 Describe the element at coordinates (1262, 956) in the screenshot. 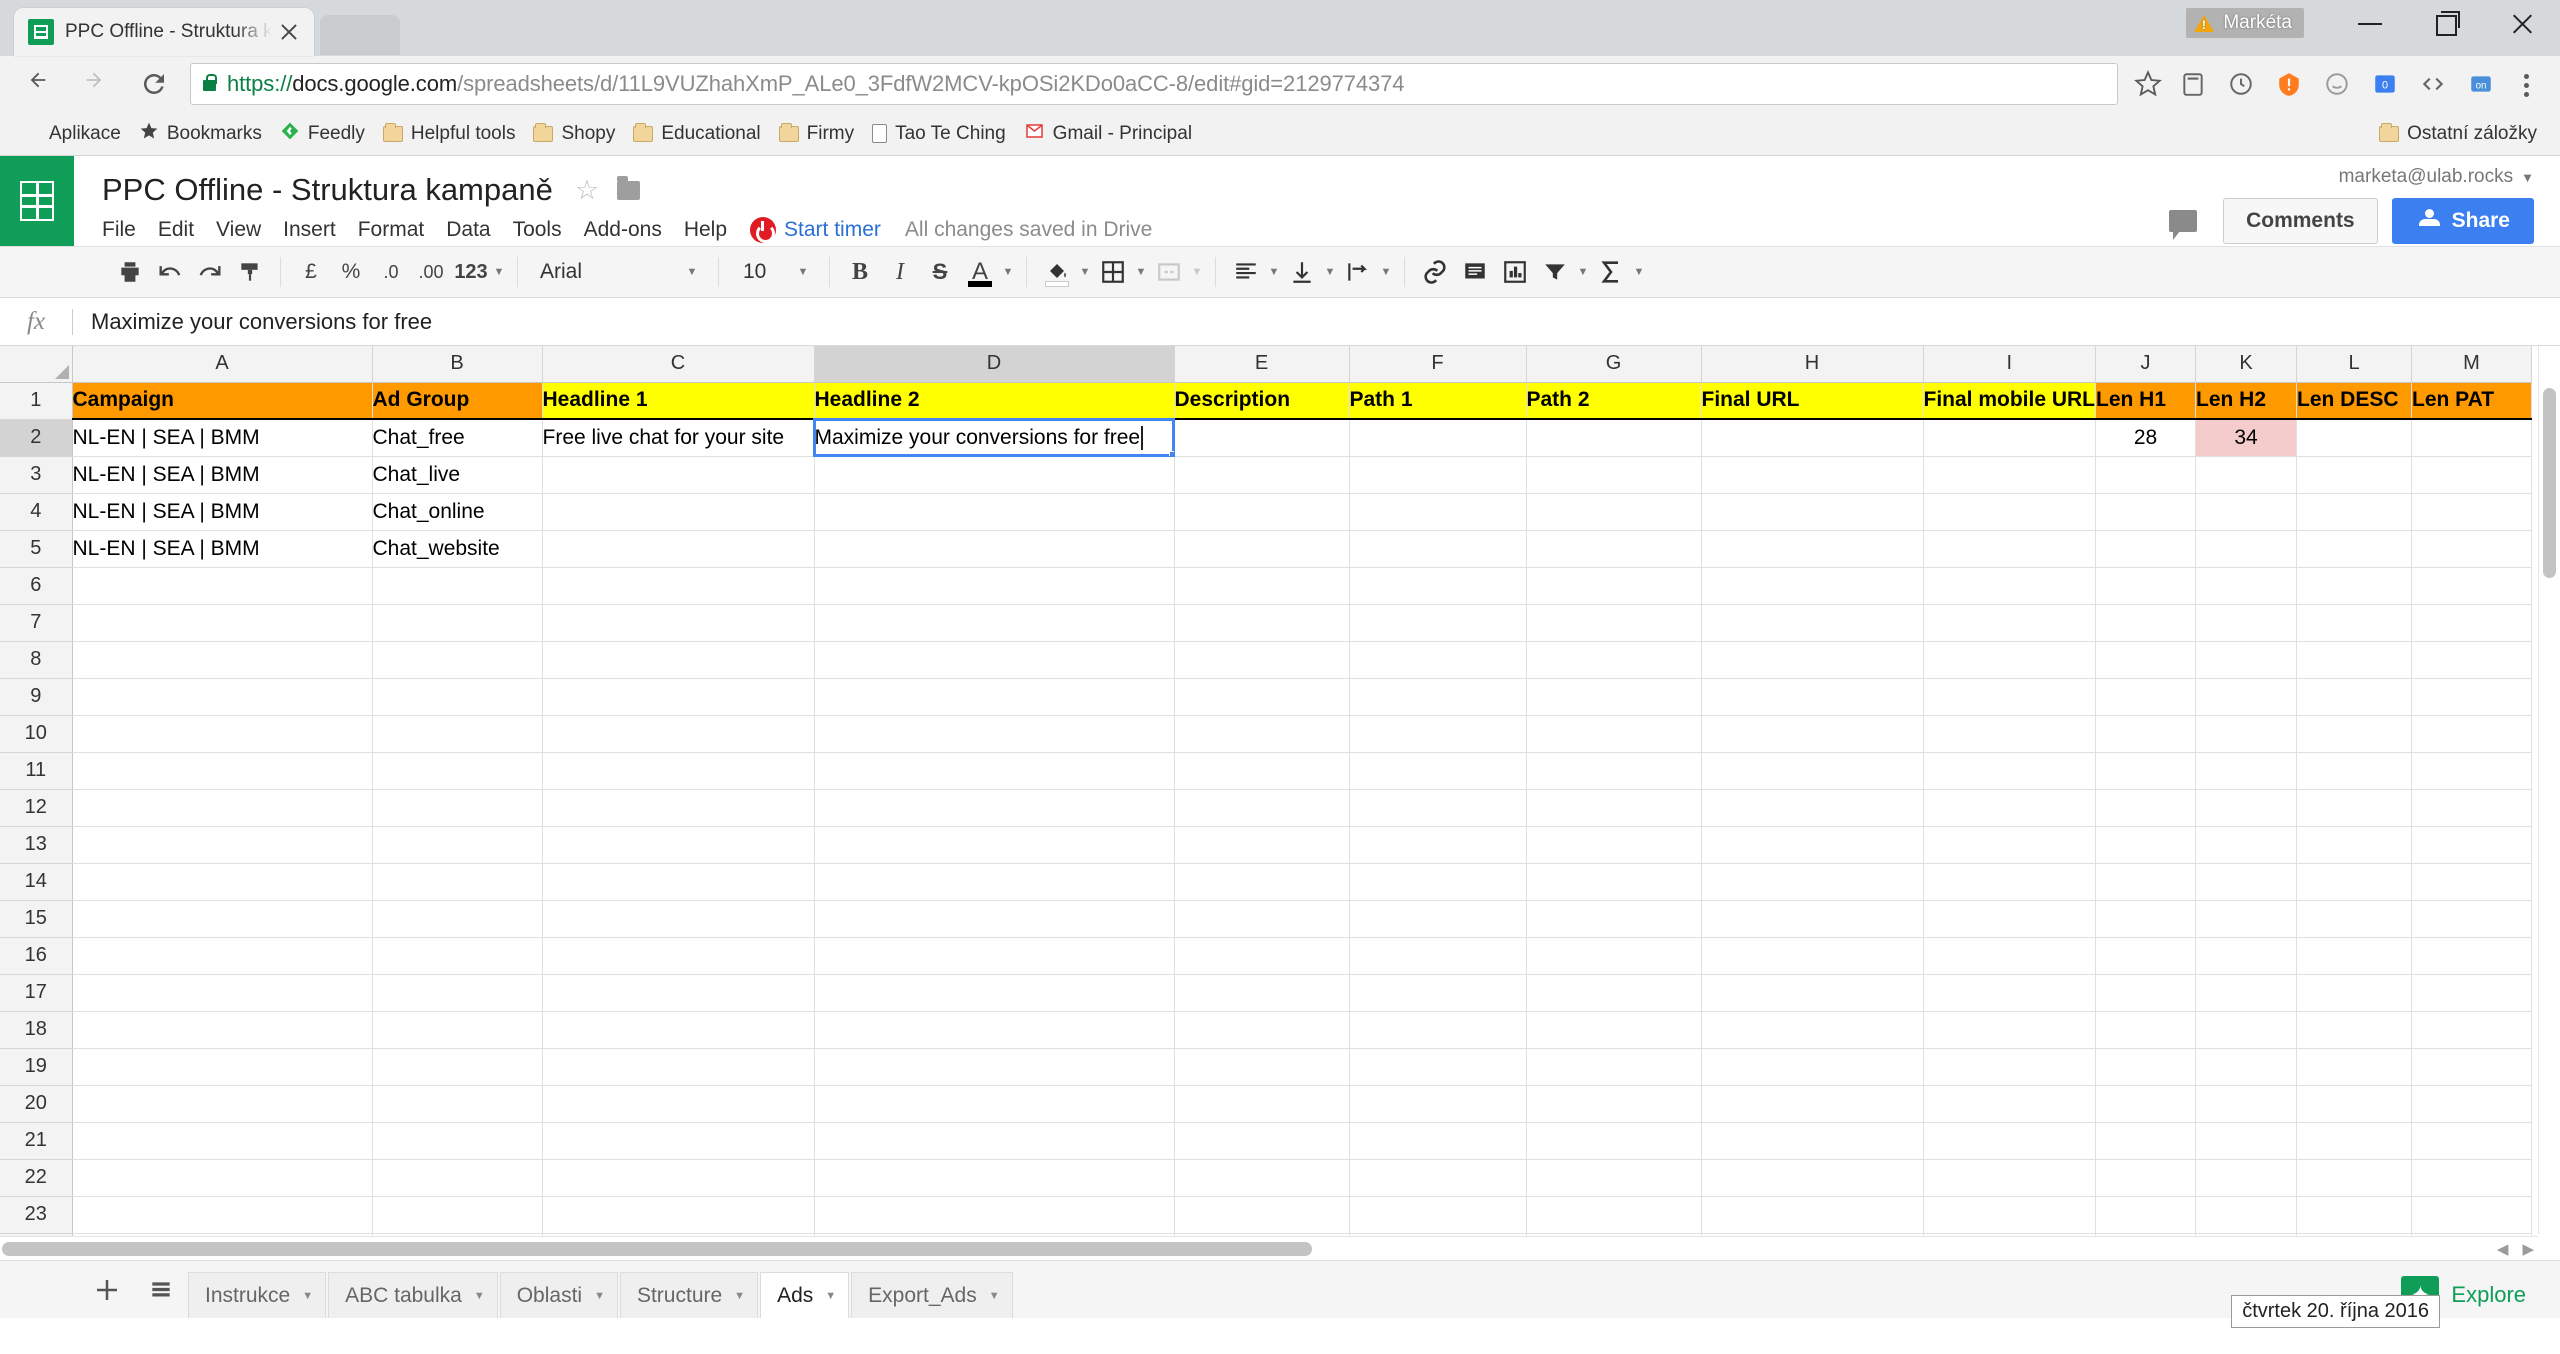

I see `cell-E16` at that location.